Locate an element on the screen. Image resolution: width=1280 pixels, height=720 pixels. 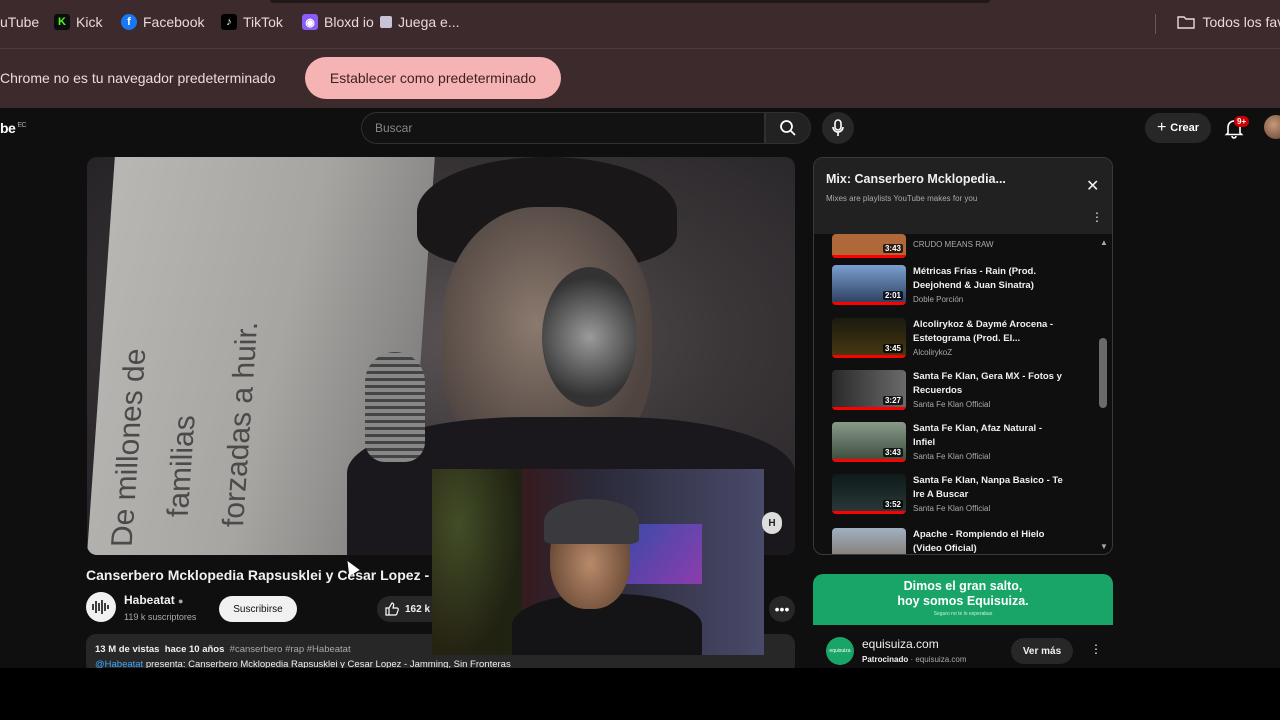
upload-date: hace 10 años is located at coordinates (194, 649).